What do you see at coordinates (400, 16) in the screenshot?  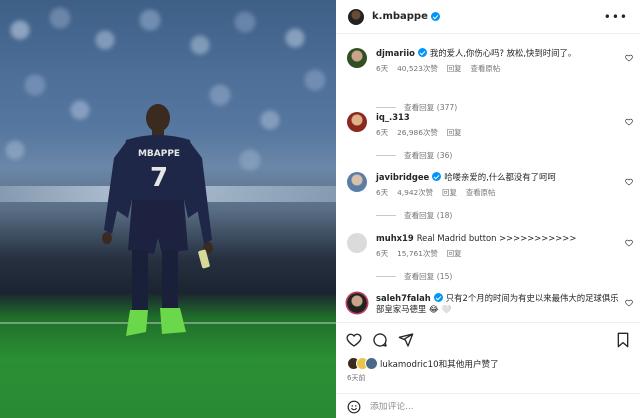 I see `author-username-text: k.mbappe` at bounding box center [400, 16].